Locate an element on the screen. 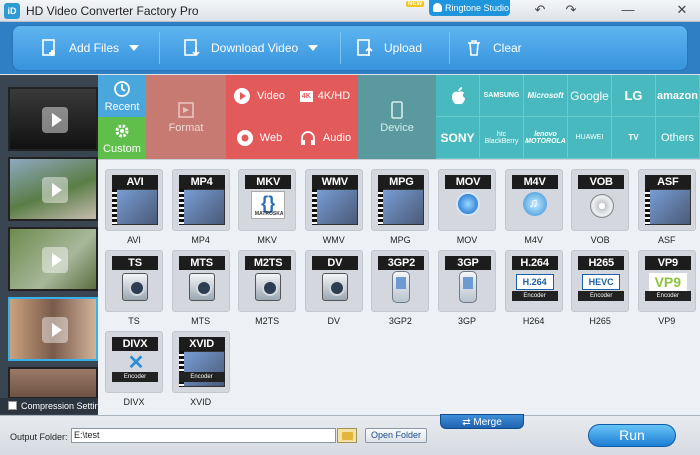 Image resolution: width=700 pixels, height=455 pixels. minimize-button: — is located at coordinates (628, 10).